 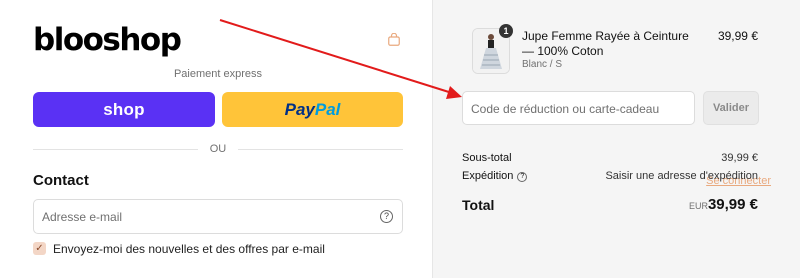 I want to click on quantity-badge: 1, so click(x=506, y=31).